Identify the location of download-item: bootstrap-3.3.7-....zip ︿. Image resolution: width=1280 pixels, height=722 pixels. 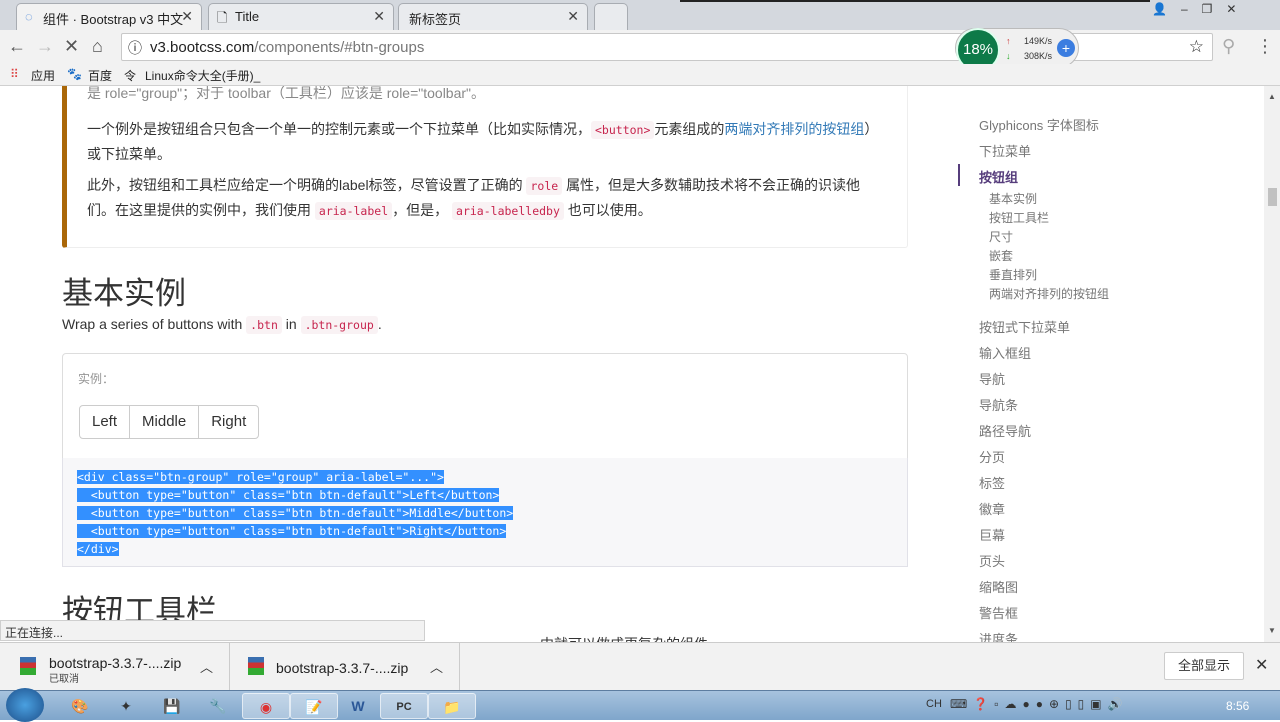
(345, 667).